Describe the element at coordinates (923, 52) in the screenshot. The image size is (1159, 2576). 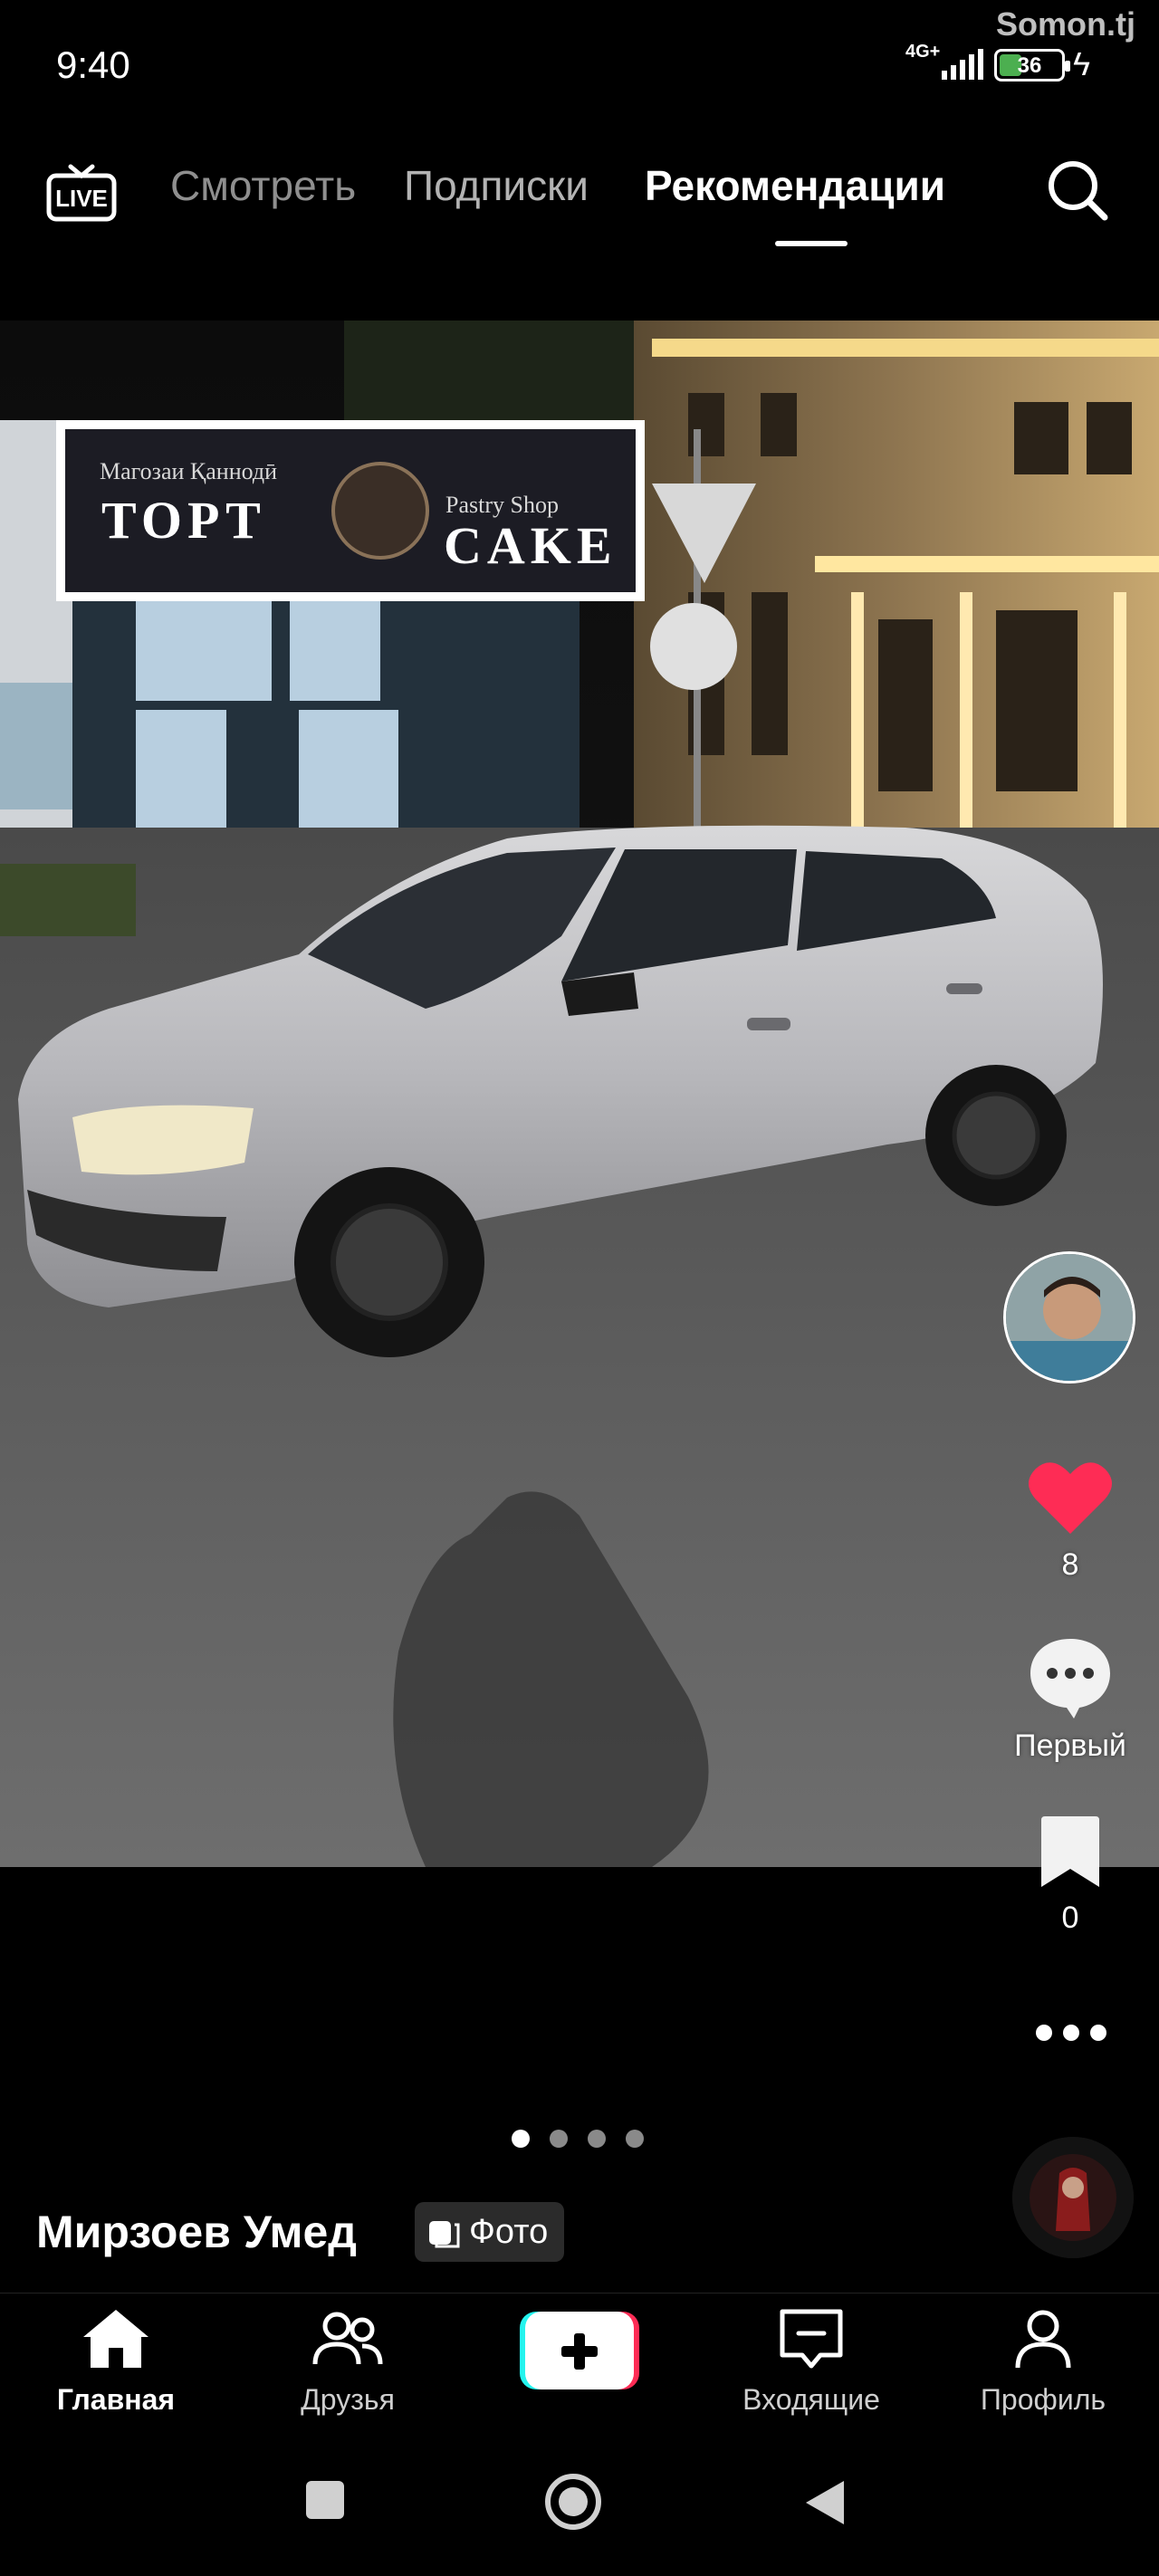
I see `network-type: 4G+` at that location.